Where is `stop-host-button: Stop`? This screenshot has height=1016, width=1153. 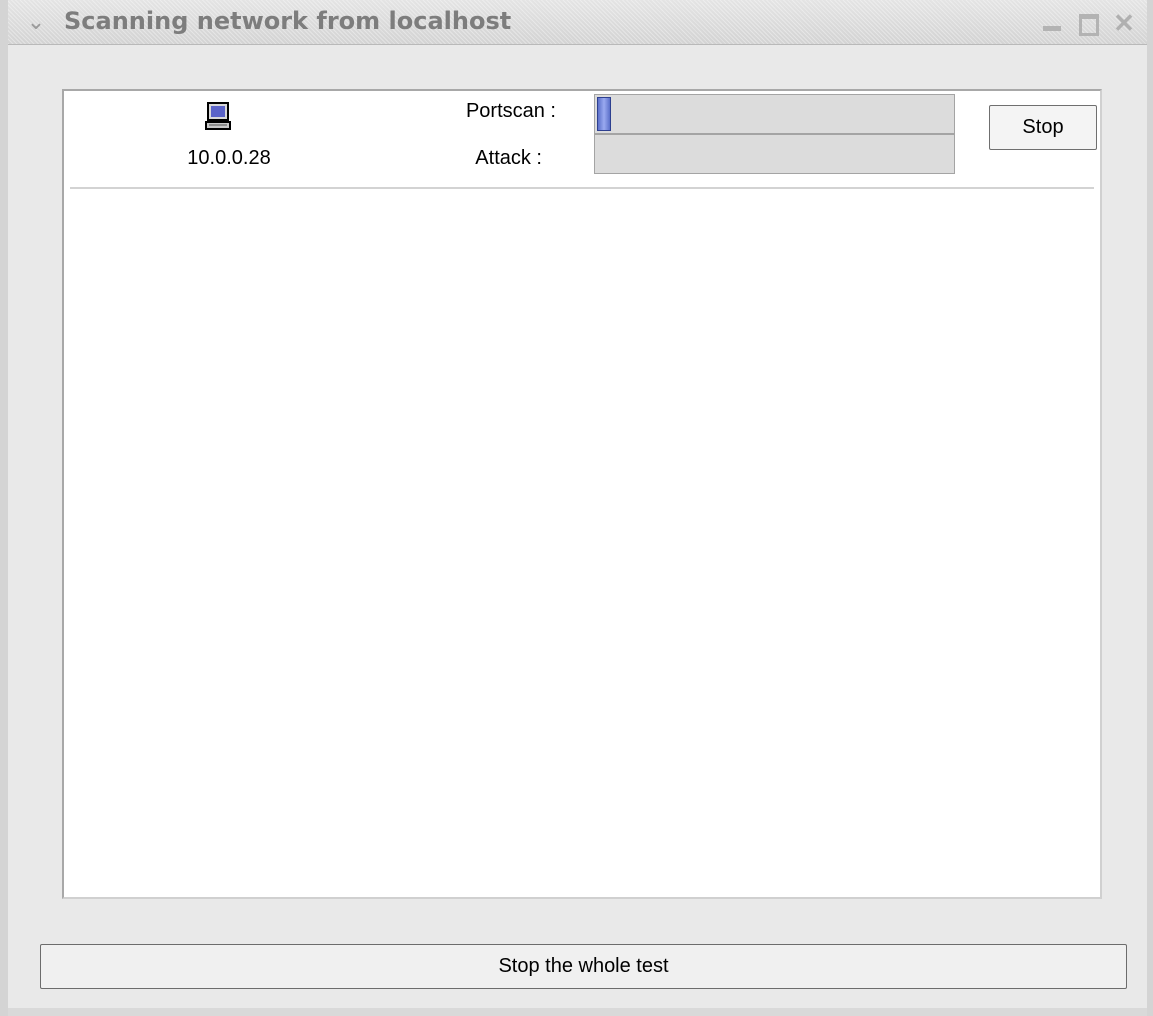 stop-host-button: Stop is located at coordinates (1043, 127).